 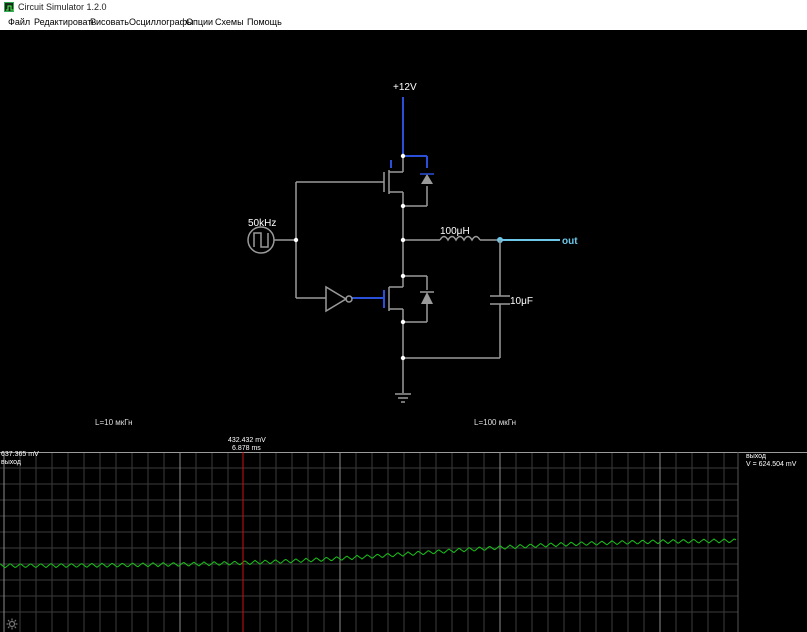 What do you see at coordinates (368, 299) in the screenshot?
I see `low-side-gate` at bounding box center [368, 299].